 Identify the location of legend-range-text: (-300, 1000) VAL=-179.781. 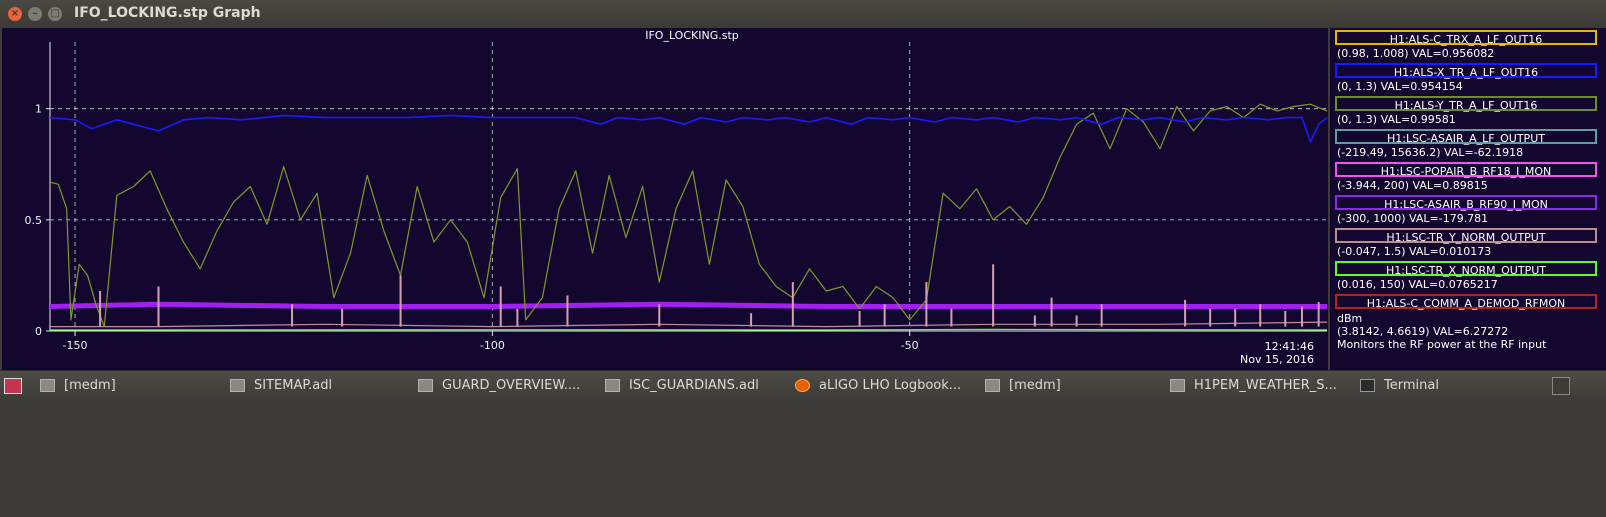
(1413, 218).